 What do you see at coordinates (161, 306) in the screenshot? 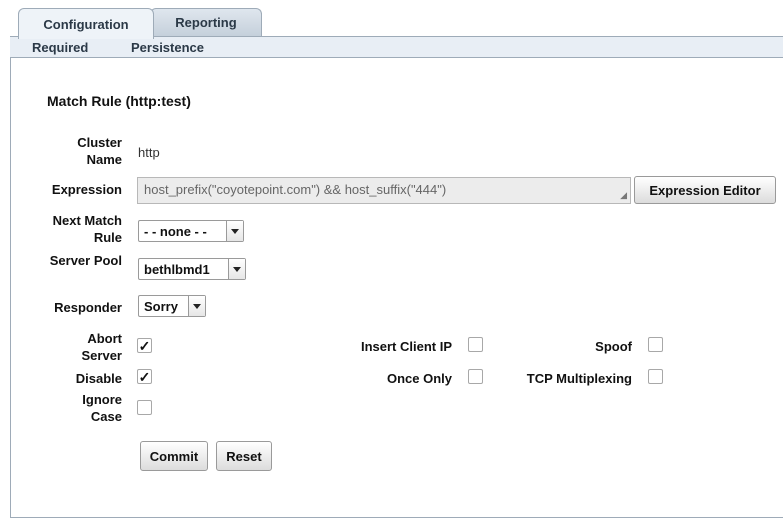
I see `responder-value: Sorry` at bounding box center [161, 306].